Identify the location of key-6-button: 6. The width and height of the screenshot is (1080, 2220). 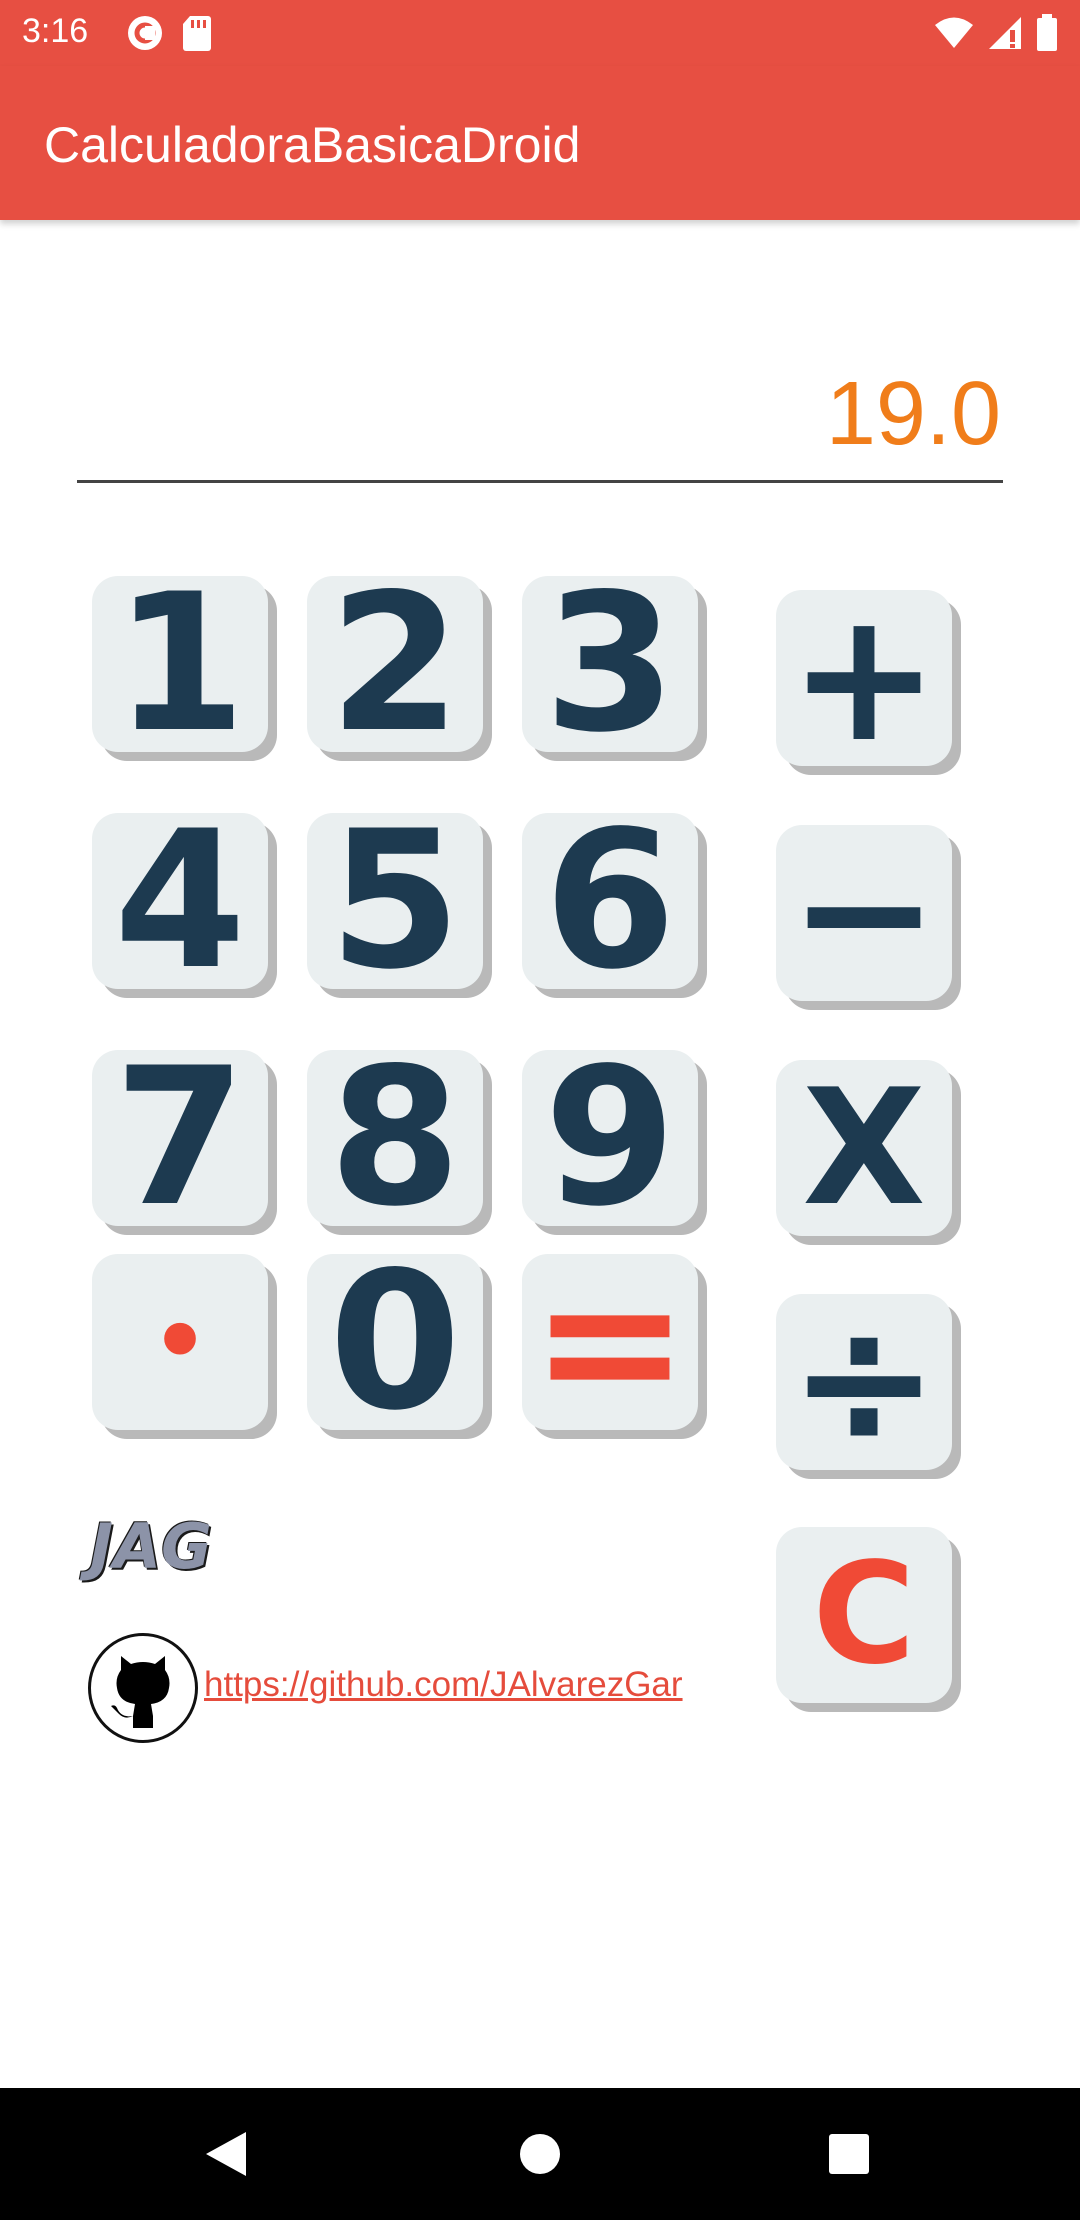
(610, 901).